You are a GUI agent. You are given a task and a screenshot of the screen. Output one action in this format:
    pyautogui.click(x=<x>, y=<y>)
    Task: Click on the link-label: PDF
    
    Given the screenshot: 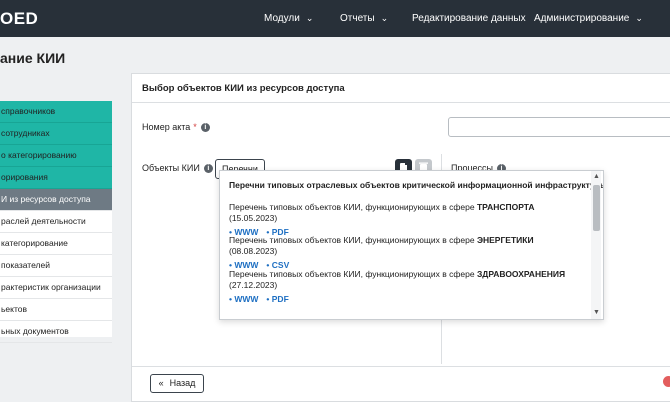 What is the action you would take?
    pyautogui.click(x=280, y=299)
    